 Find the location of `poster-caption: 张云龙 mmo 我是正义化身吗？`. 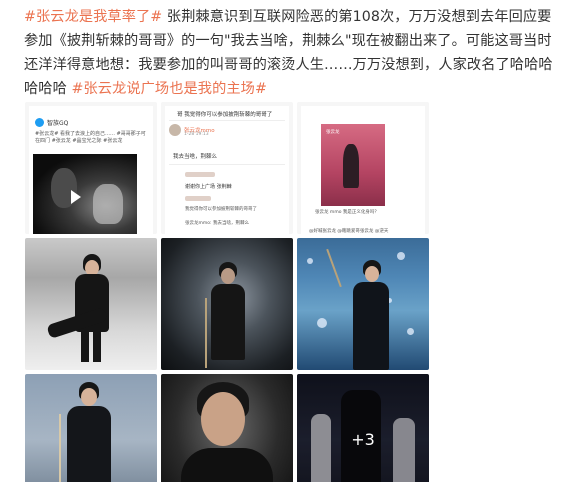

poster-caption: 张云龙 mmo 我是正义化身吗？ is located at coordinates (347, 212).